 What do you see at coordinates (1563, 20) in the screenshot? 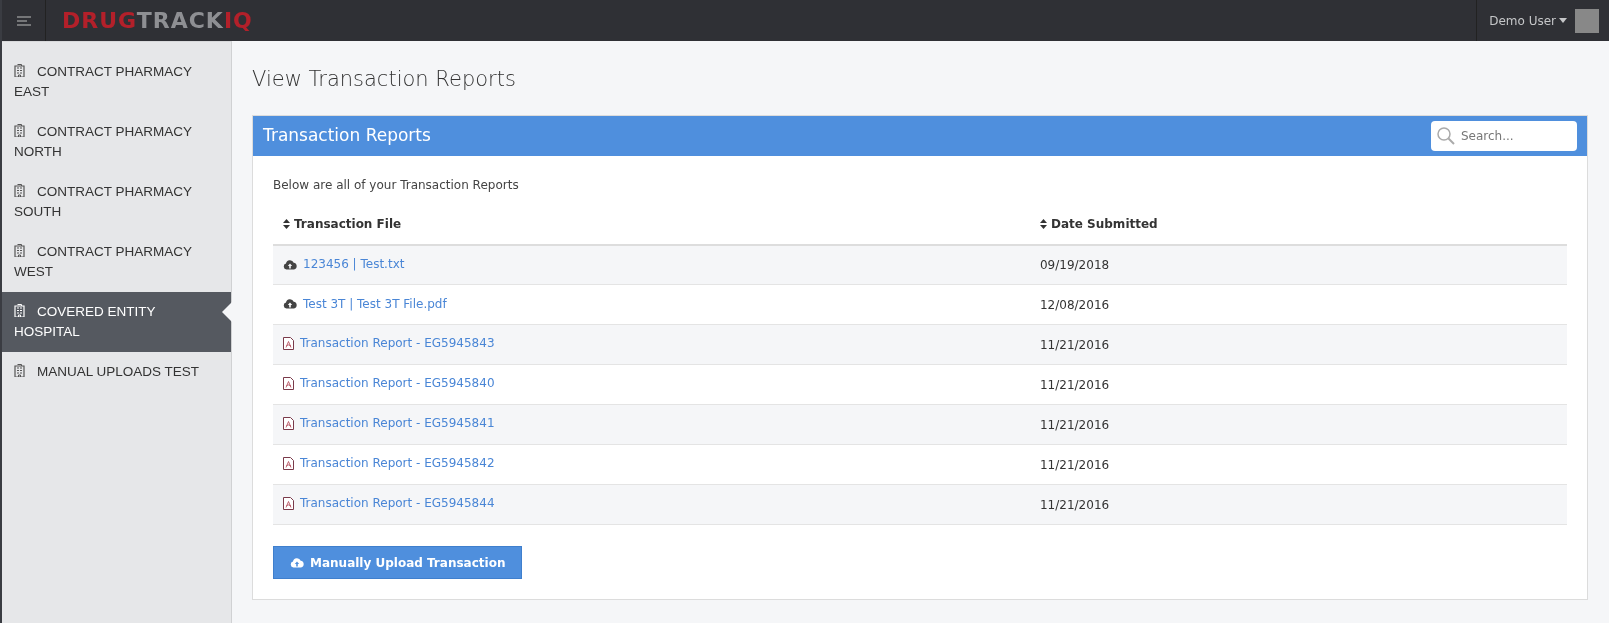
I see `caret-icon` at bounding box center [1563, 20].